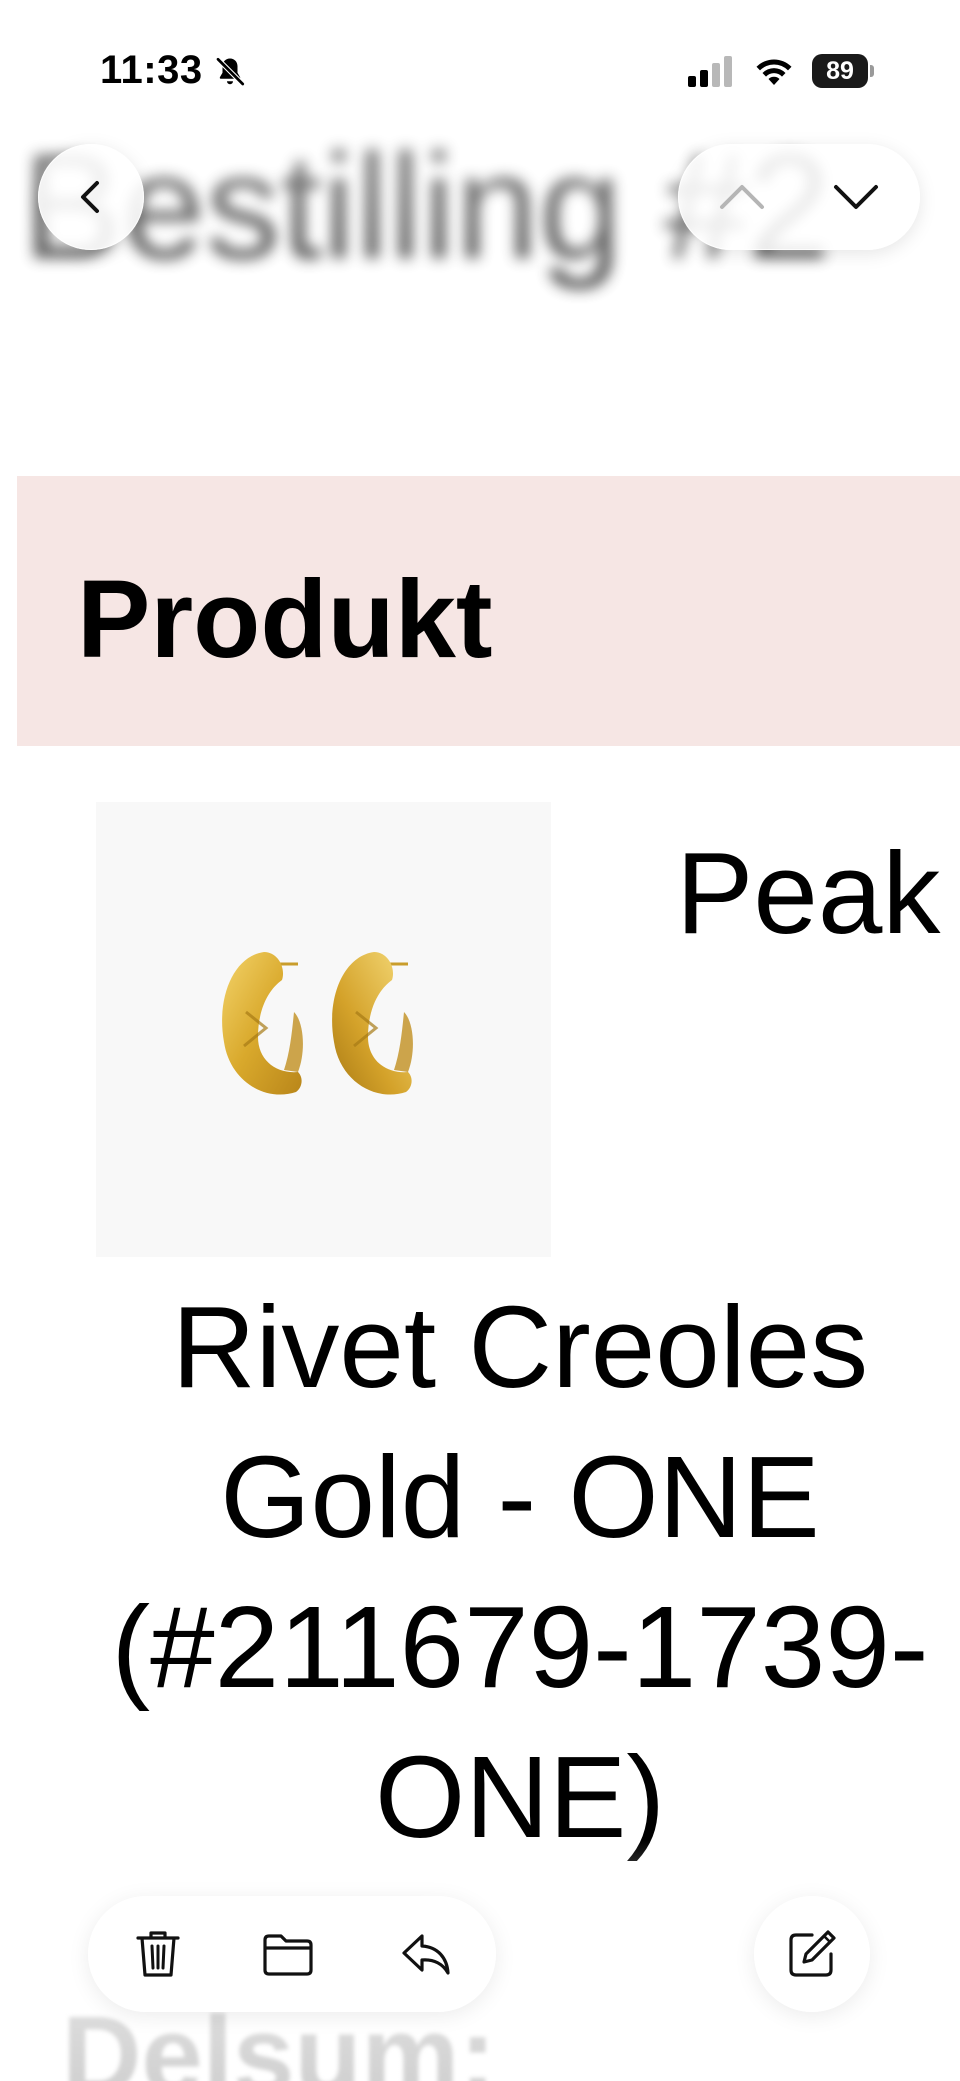 The height and width of the screenshot is (2081, 960). What do you see at coordinates (799, 197) in the screenshot?
I see `message-navigation` at bounding box center [799, 197].